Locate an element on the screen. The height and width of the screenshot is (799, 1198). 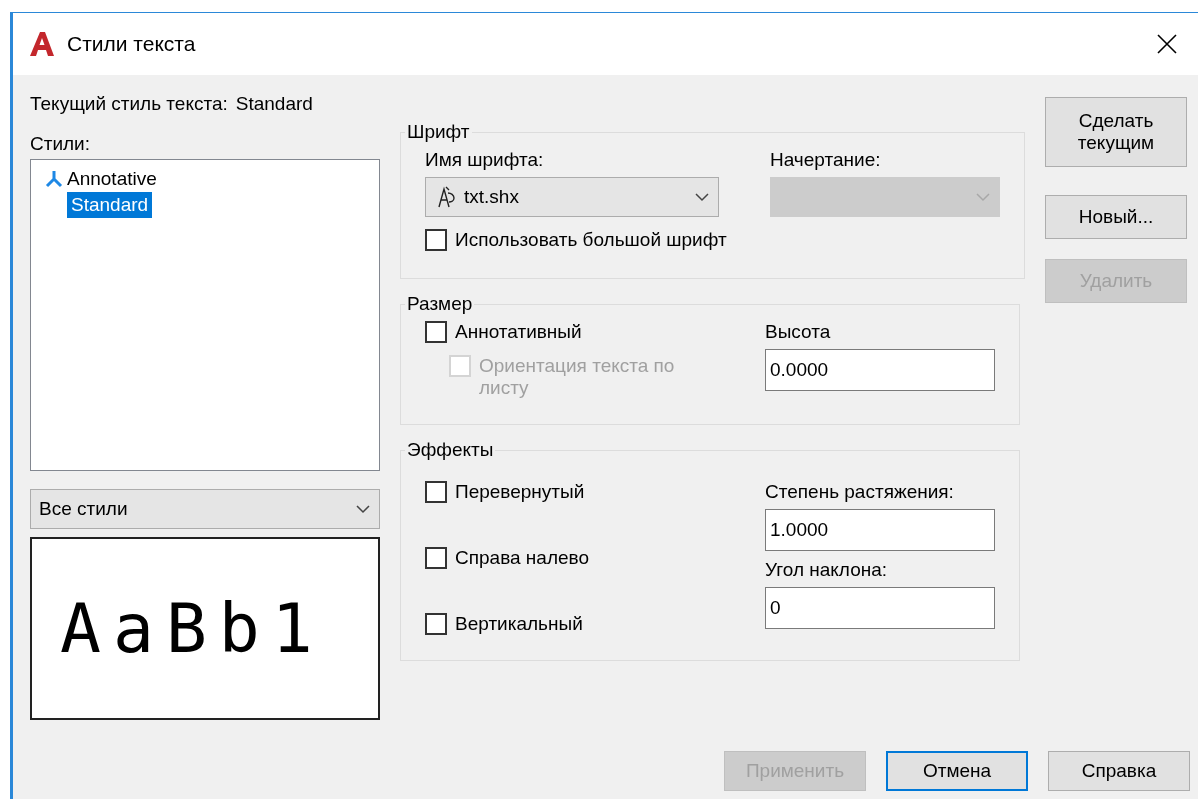
font-group: Шрифт Имя шрифта: txt.shx Начертание: Использовать большой шрифт is located at coordinates (712, 200).